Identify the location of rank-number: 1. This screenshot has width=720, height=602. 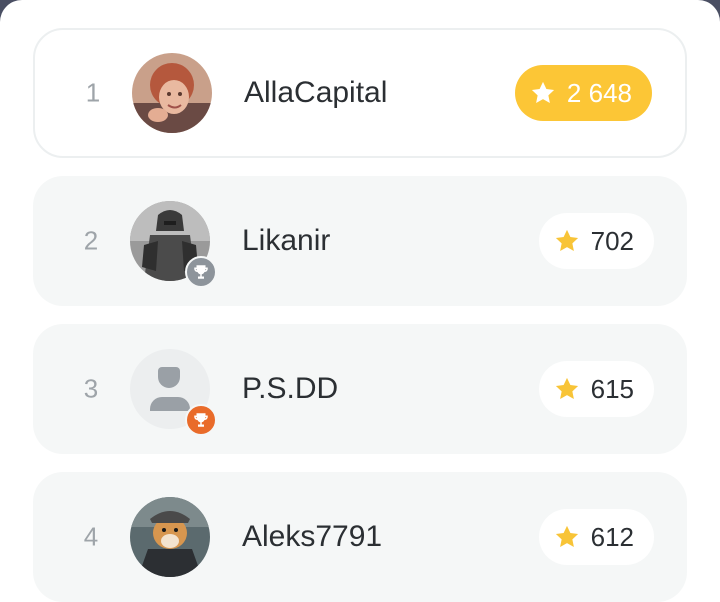
(93, 92).